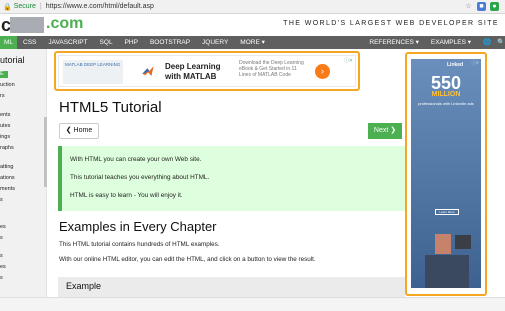 The height and width of the screenshot is (311, 505). What do you see at coordinates (3, 267) in the screenshot?
I see `sidebar-item-tables: es` at bounding box center [3, 267].